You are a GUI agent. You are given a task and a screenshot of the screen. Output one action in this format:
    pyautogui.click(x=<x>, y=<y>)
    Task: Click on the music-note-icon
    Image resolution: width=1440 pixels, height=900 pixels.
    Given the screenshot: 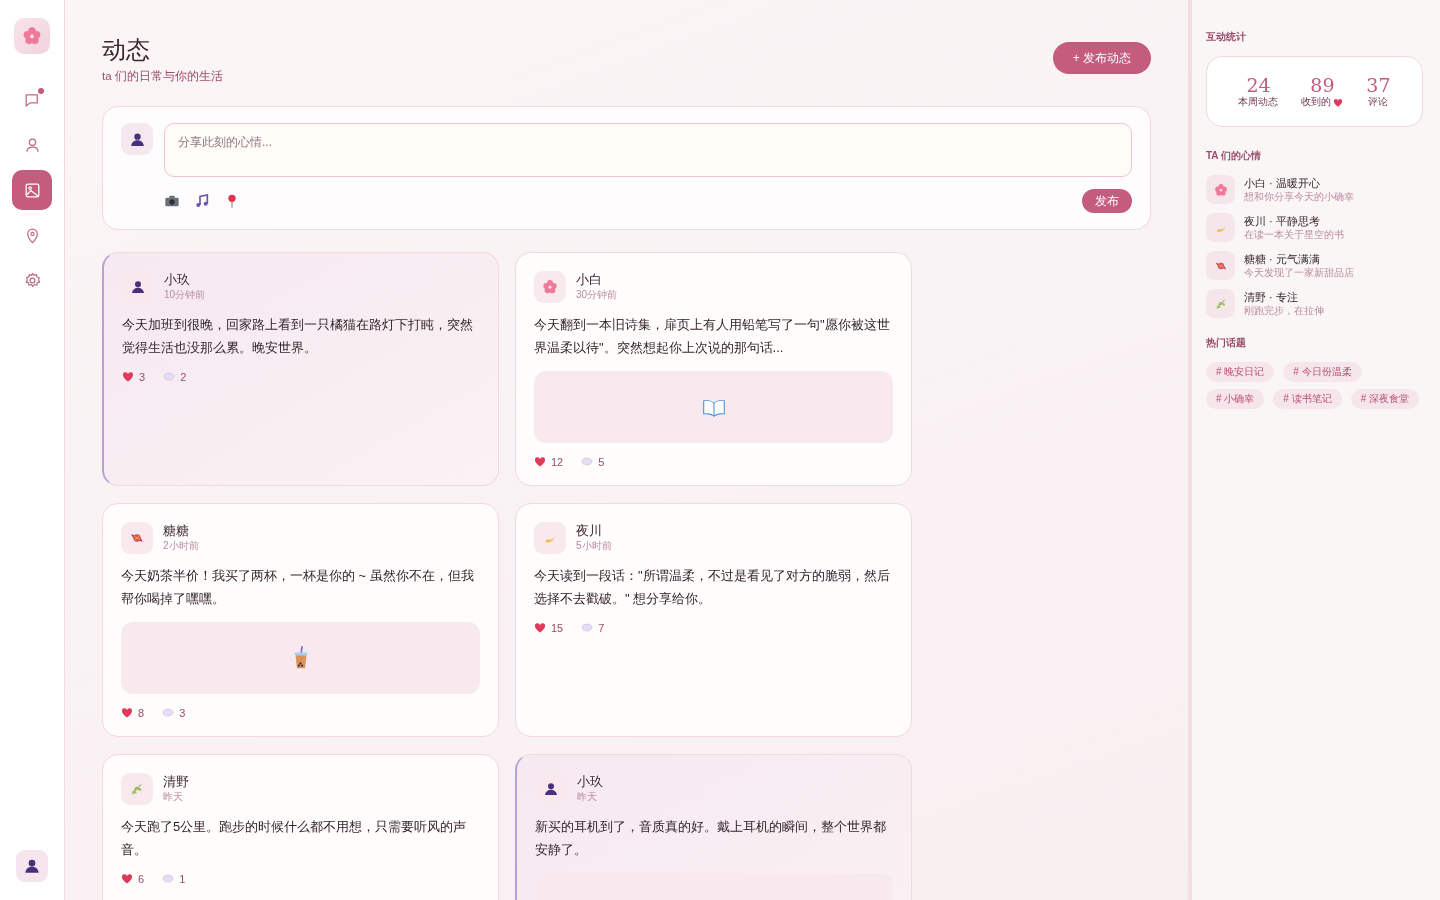 What is the action you would take?
    pyautogui.click(x=202, y=201)
    